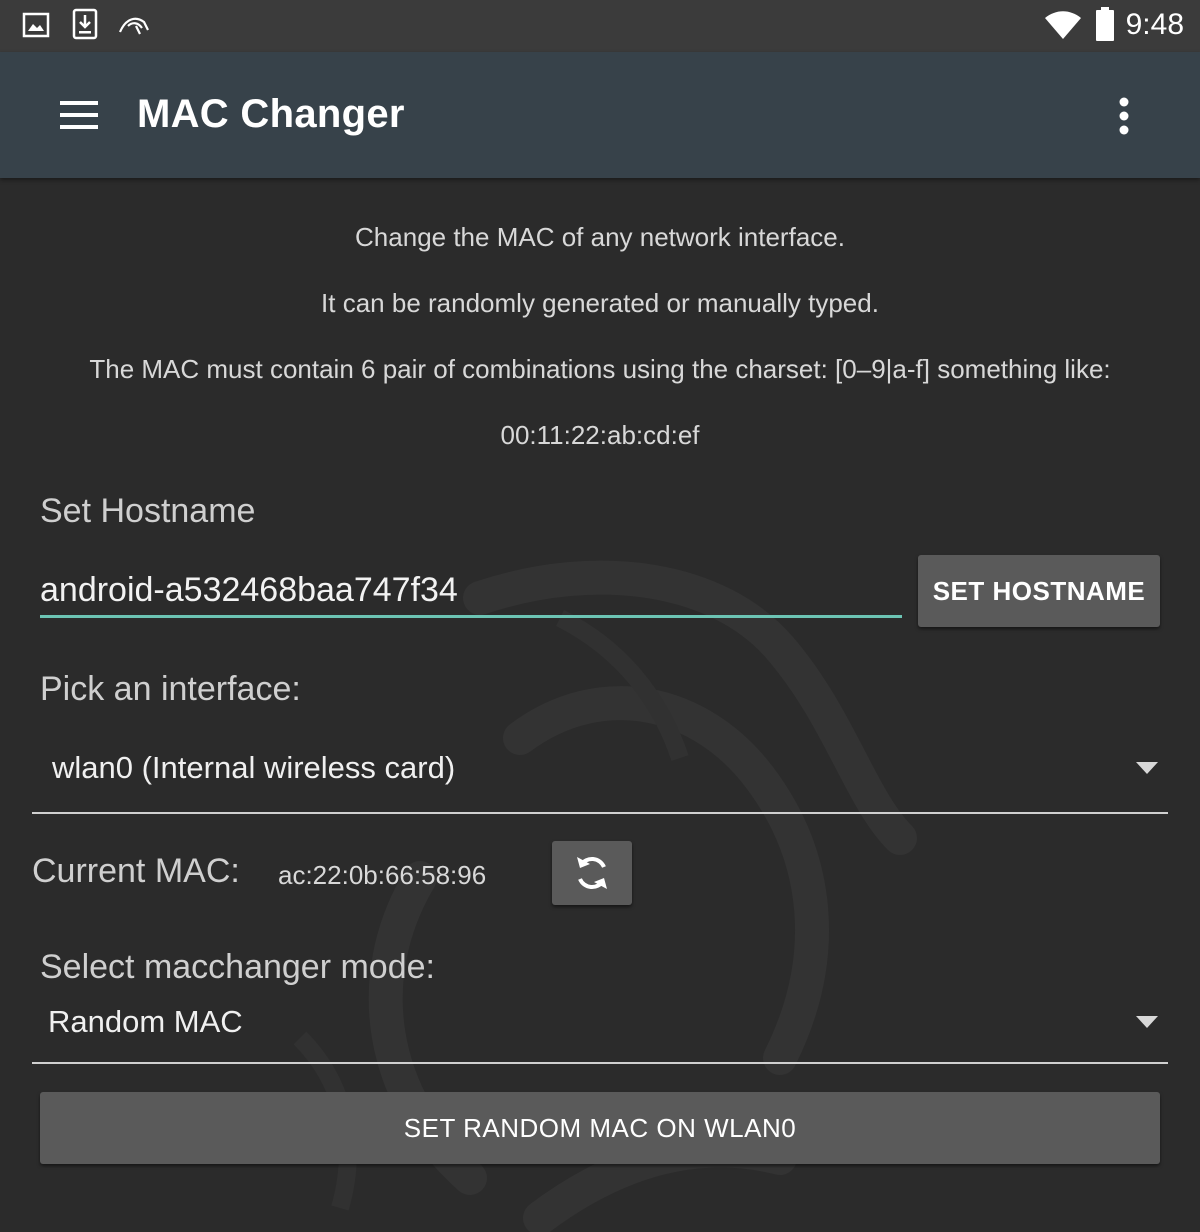  Describe the element at coordinates (1039, 591) in the screenshot. I see `set-hostname-button: SET HOSTNAME` at that location.